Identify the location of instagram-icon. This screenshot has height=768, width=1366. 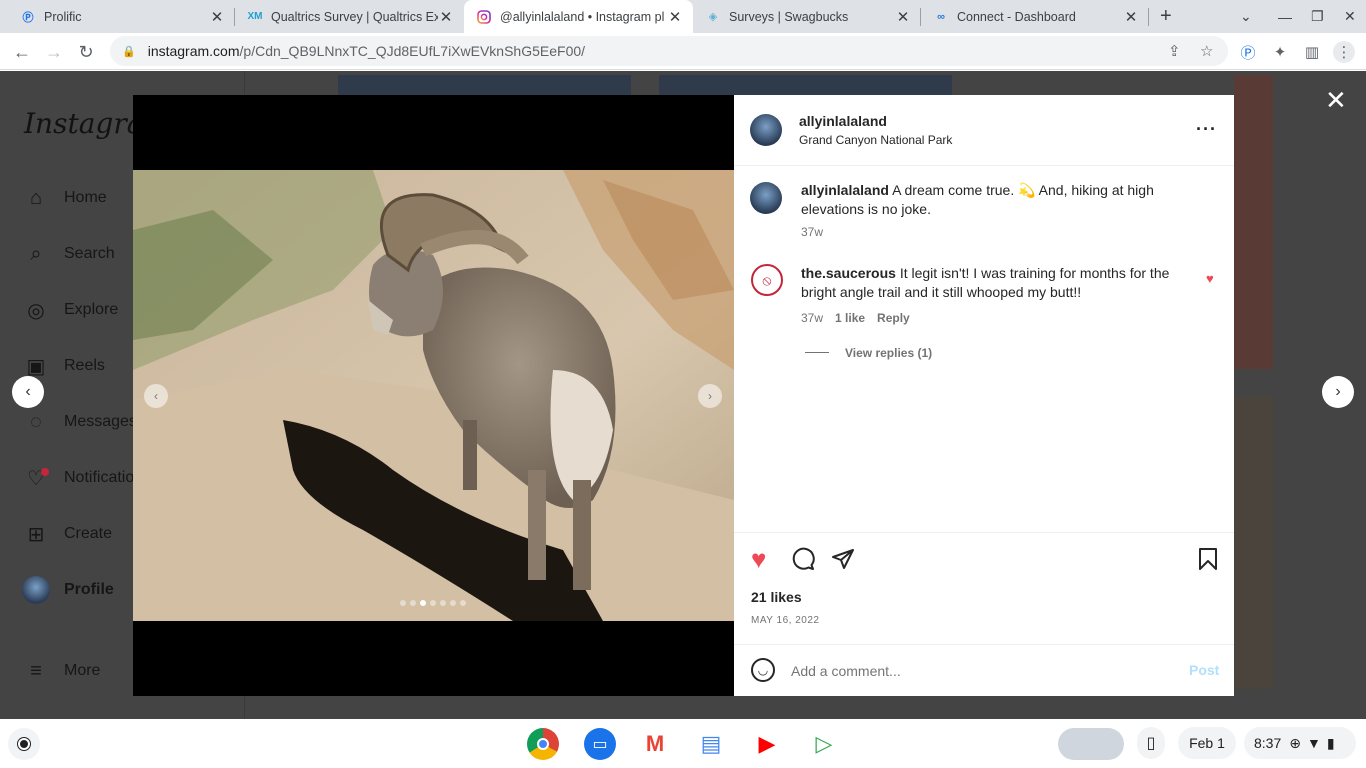
(484, 17).